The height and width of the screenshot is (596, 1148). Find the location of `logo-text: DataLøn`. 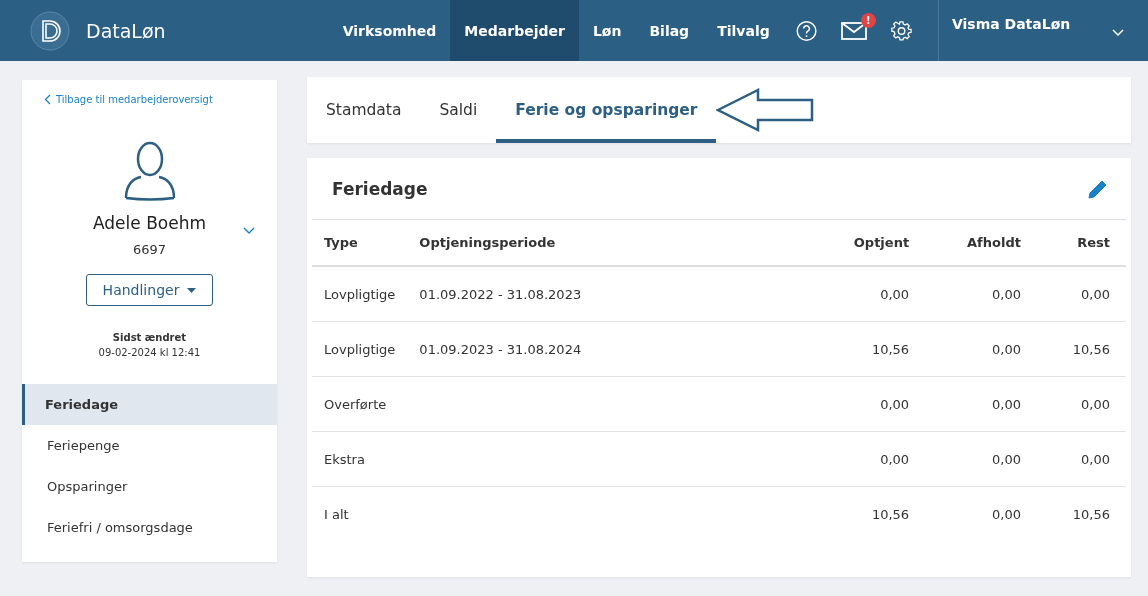

logo-text: DataLøn is located at coordinates (126, 30).